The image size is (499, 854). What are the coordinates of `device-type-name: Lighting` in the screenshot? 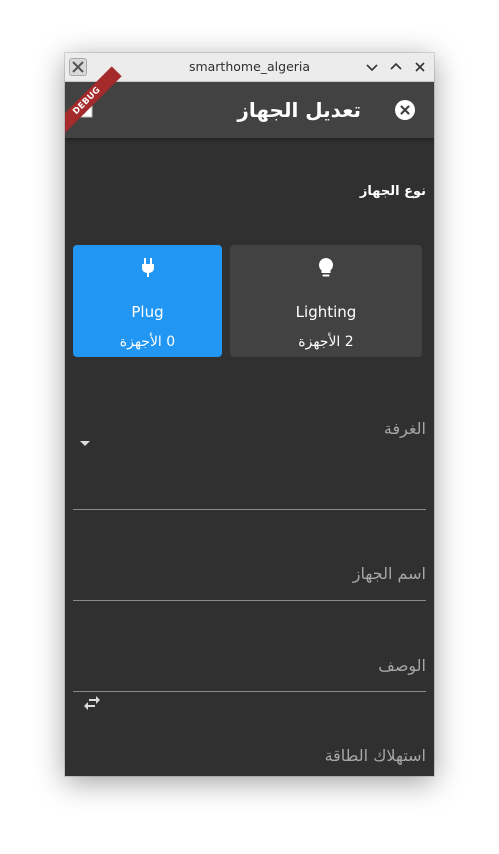 It's located at (326, 312).